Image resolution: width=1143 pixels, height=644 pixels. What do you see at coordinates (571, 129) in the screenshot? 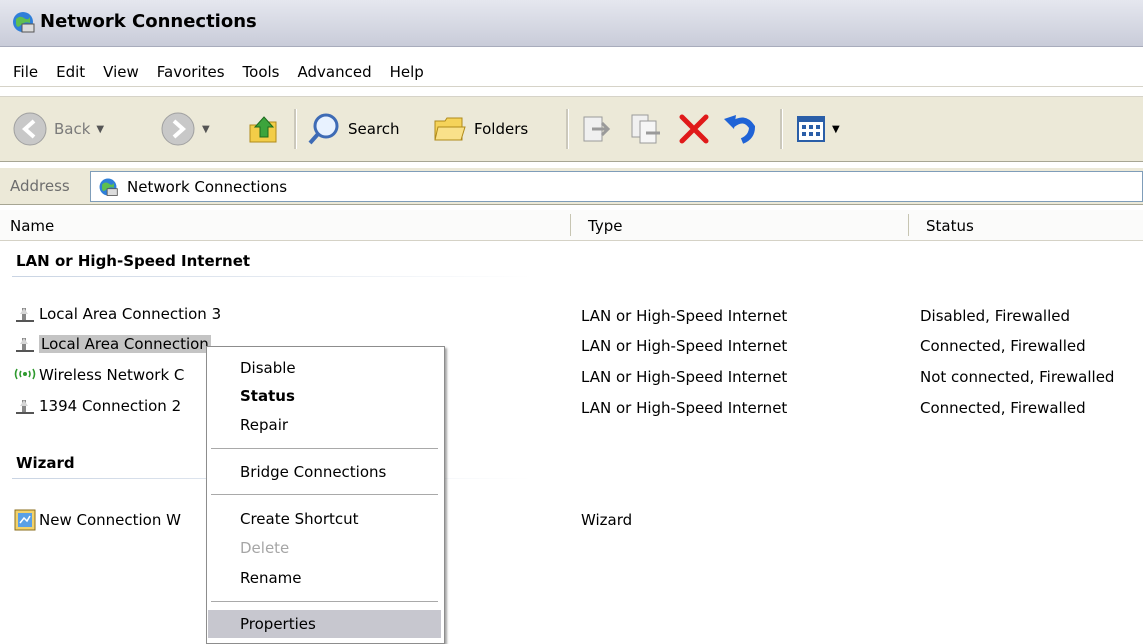
I see `toolbar: Back ▼ ▼ Search Folders ▼` at bounding box center [571, 129].